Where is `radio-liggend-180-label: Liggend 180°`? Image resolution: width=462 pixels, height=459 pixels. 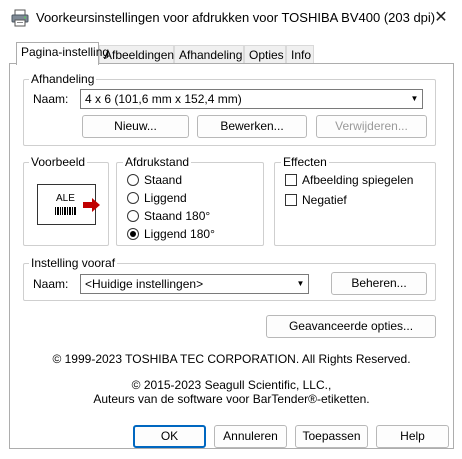 radio-liggend-180-label: Liggend 180° is located at coordinates (179, 234).